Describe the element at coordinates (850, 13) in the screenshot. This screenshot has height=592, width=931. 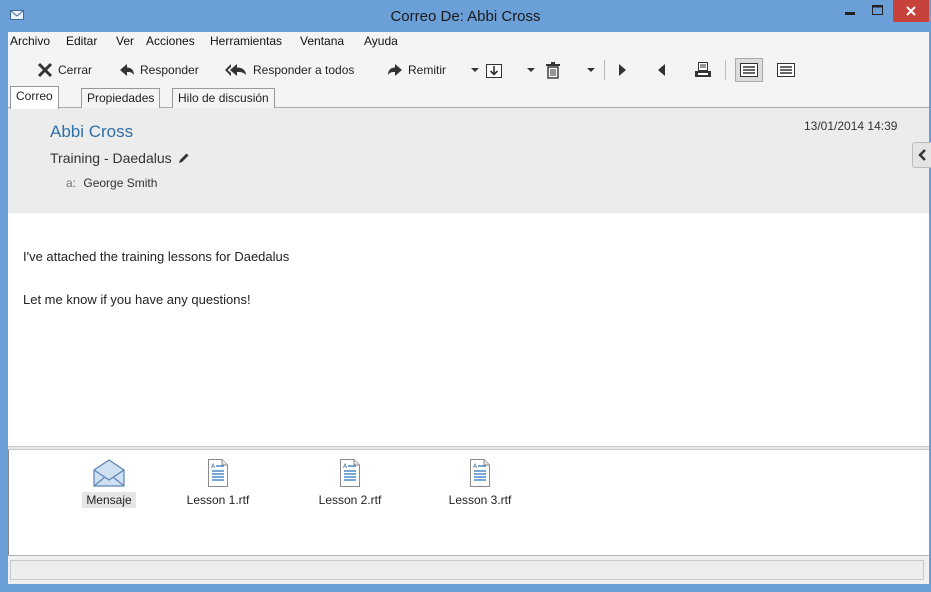
I see `minimize-icon` at that location.